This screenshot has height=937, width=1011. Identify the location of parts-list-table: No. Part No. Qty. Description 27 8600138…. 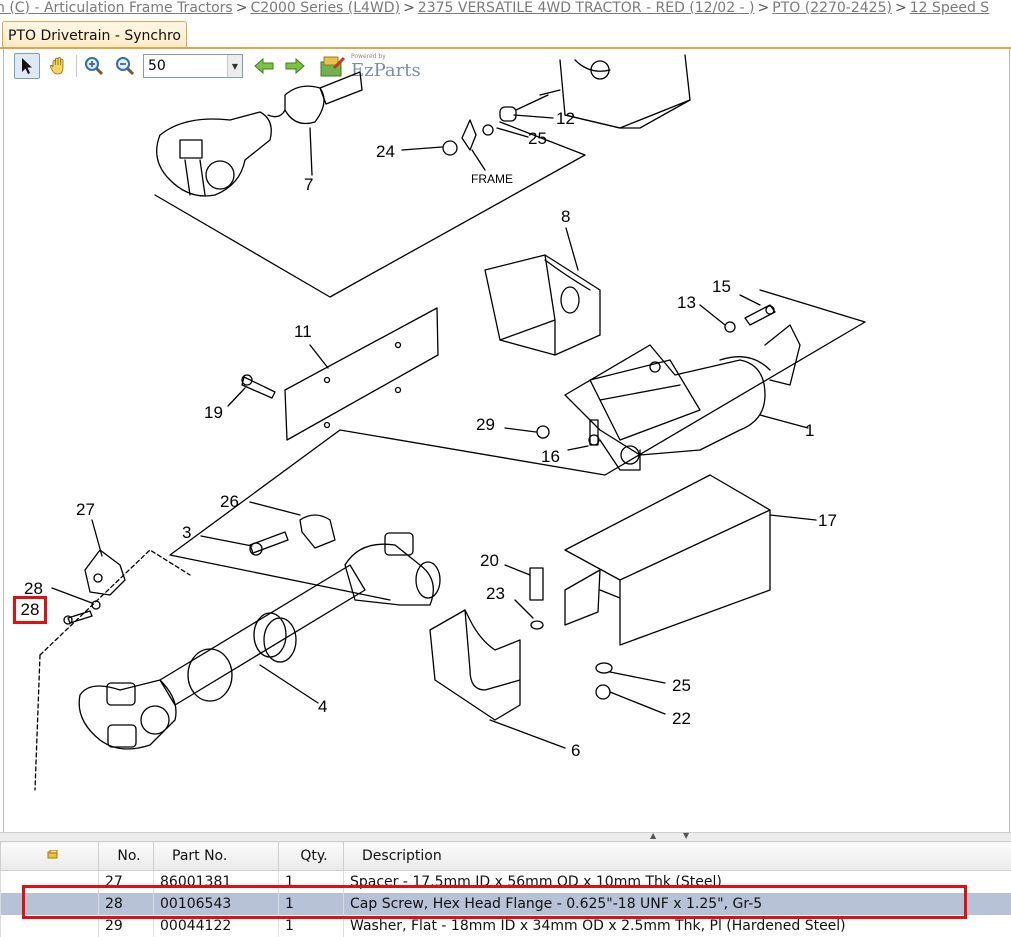
(505, 889).